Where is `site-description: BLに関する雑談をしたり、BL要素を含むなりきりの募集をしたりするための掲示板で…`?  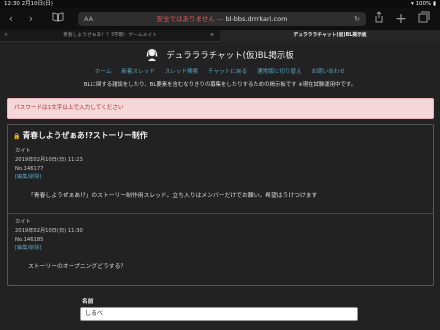
site-description: BLに関する雑談をしたり、BL要素を含むなりきりの募集をしたりするための掲示板で… is located at coordinates (220, 85).